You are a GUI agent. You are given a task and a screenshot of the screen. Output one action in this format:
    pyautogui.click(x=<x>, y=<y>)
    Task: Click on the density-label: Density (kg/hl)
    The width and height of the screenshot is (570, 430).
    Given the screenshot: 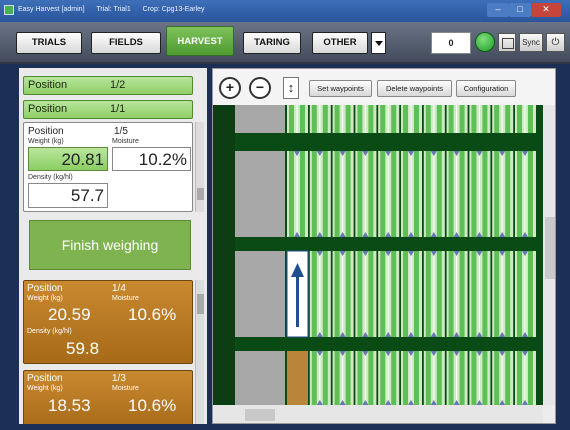 What is the action you would take?
    pyautogui.click(x=49, y=331)
    